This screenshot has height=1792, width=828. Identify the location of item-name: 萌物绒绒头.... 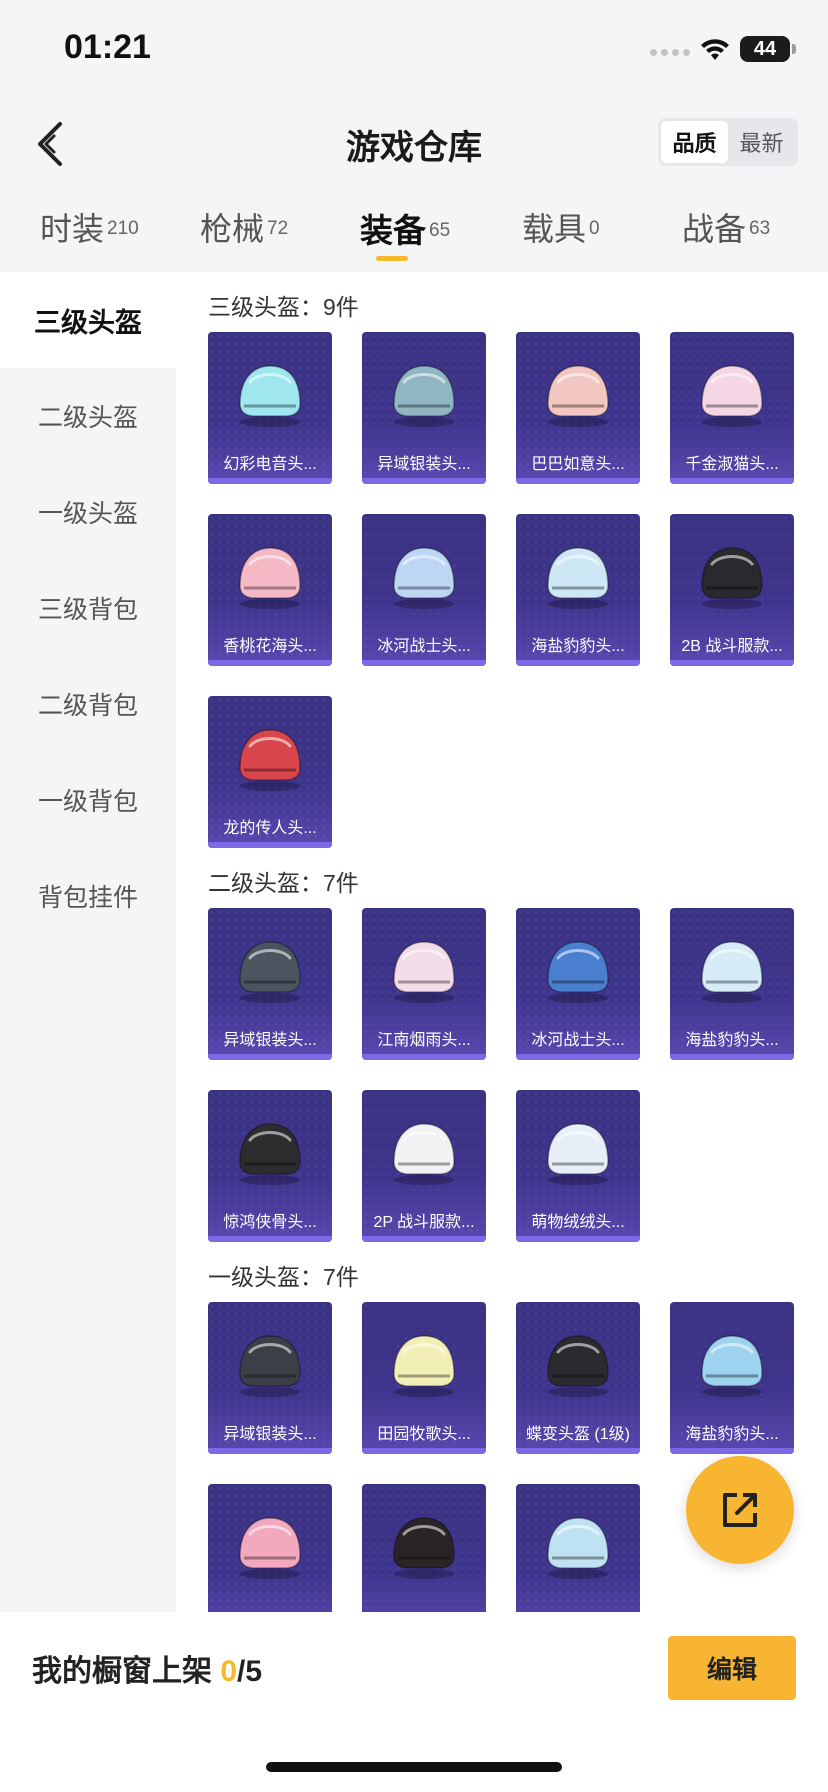
(578, 1222).